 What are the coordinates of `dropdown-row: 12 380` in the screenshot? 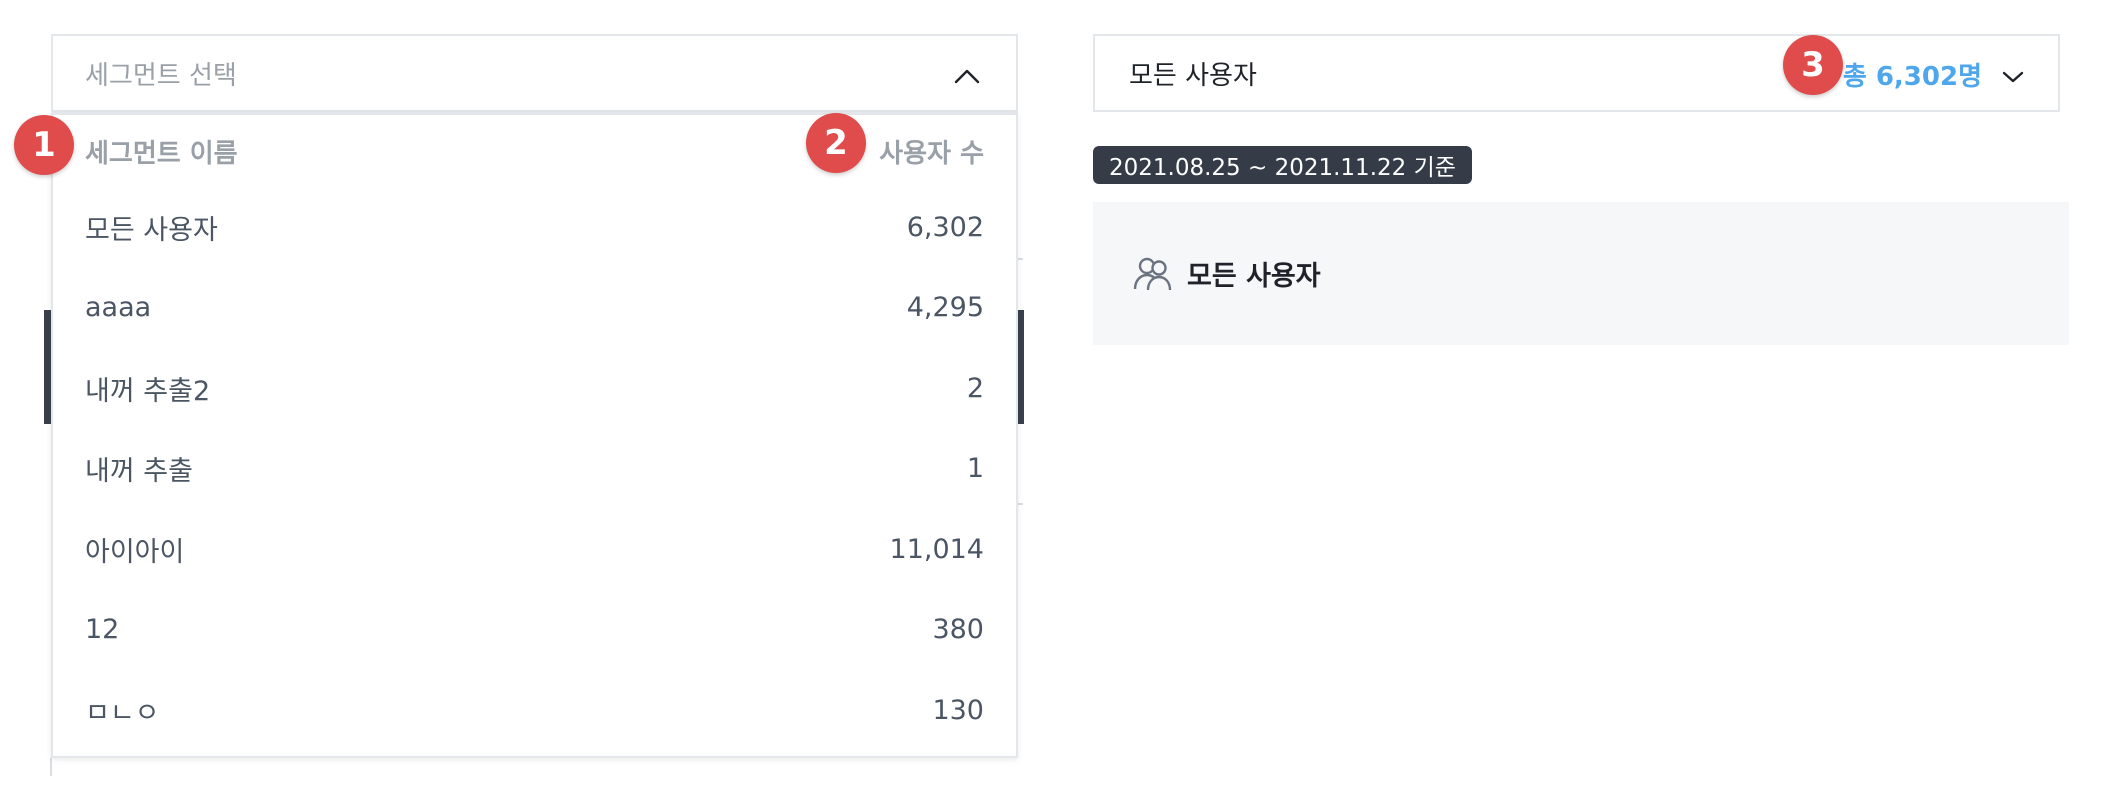 It's located at (534, 630).